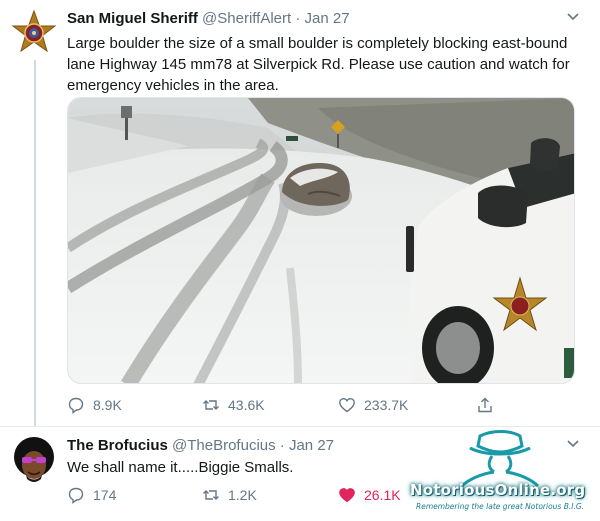 This screenshot has height=521, width=600. I want to click on tweet-actions: 174 1.2K 26.1K, so click(234, 495).